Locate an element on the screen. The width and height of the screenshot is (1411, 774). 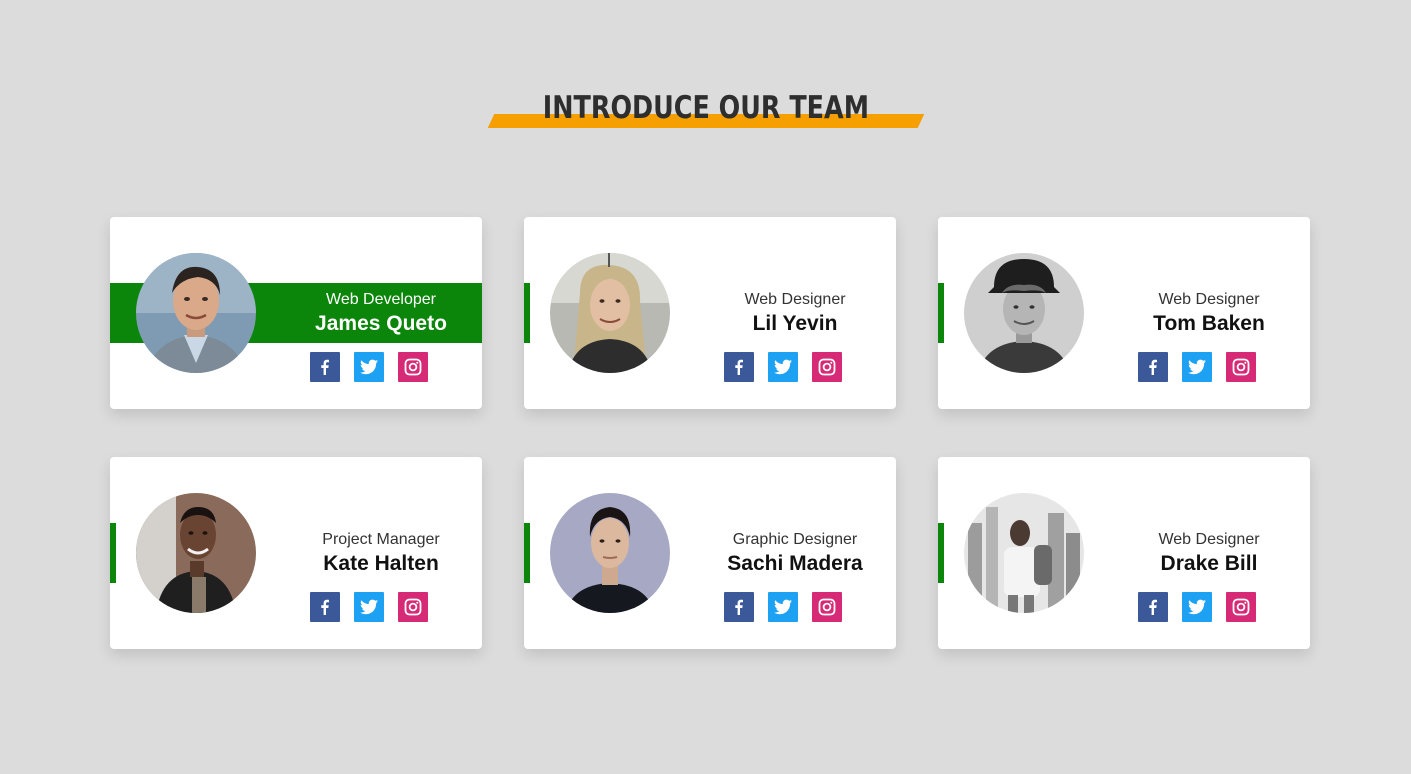
member-name: Kate Halten is located at coordinates (381, 563).